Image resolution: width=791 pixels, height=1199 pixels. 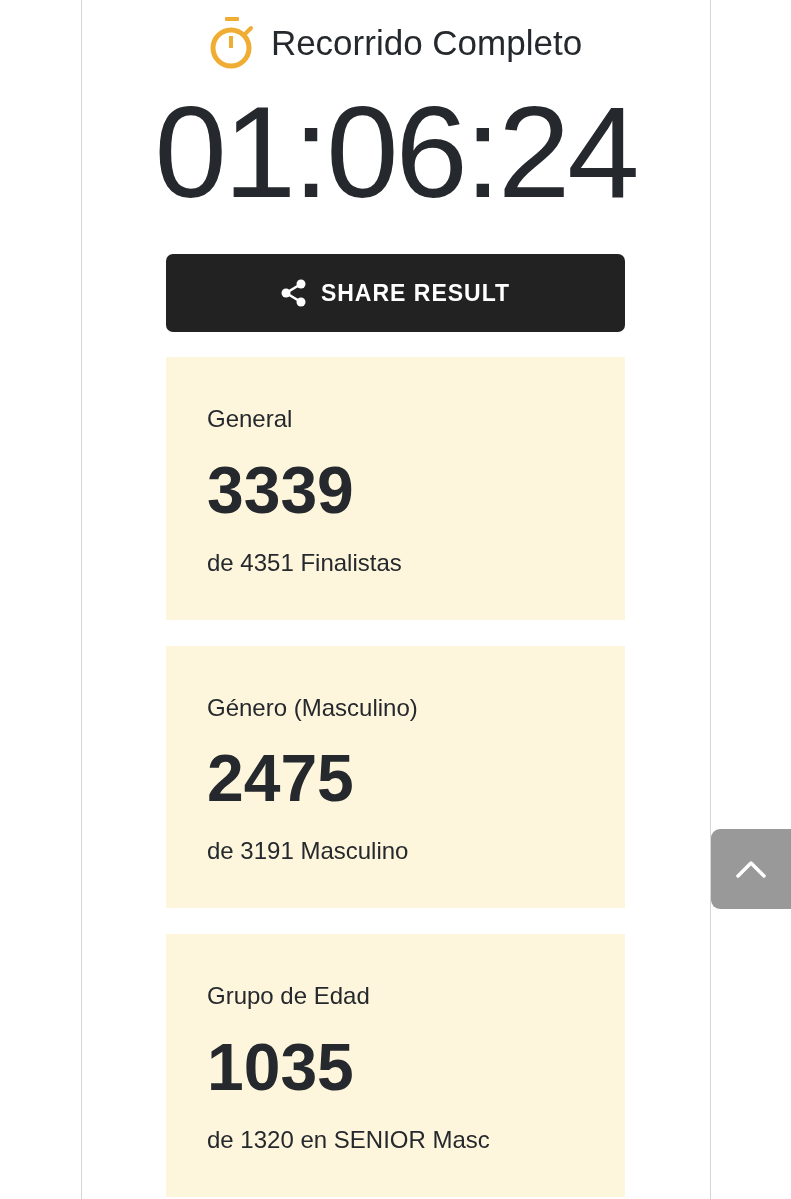 I want to click on rank-category: General, so click(x=250, y=419).